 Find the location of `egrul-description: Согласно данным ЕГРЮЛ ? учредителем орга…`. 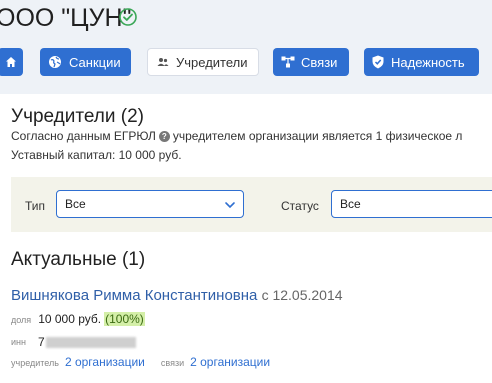

egrul-description: Согласно данным ЕГРЮЛ ? учредителем орга… is located at coordinates (236, 136).